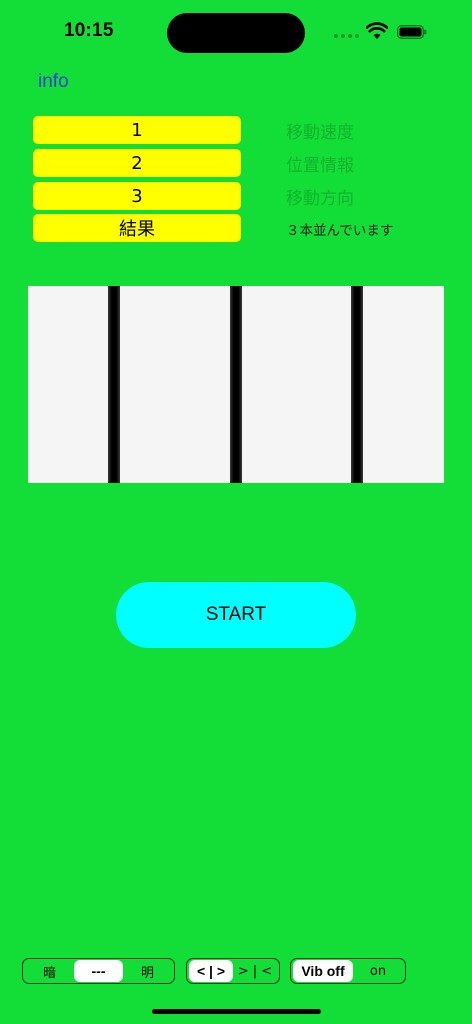 The image size is (472, 1024). I want to click on brightness-segmented-control: 暗 --- 明, so click(98, 971).